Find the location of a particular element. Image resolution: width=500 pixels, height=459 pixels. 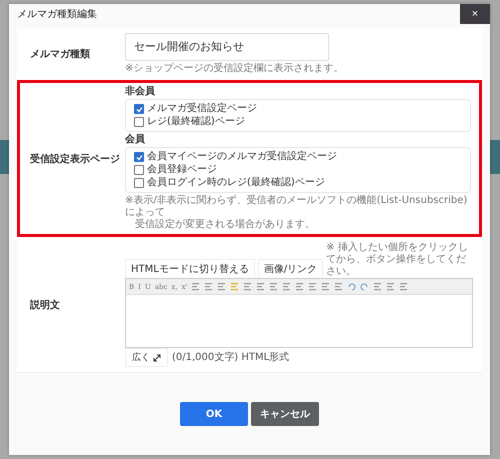

cancel-button: キャンセル is located at coordinates (285, 414).